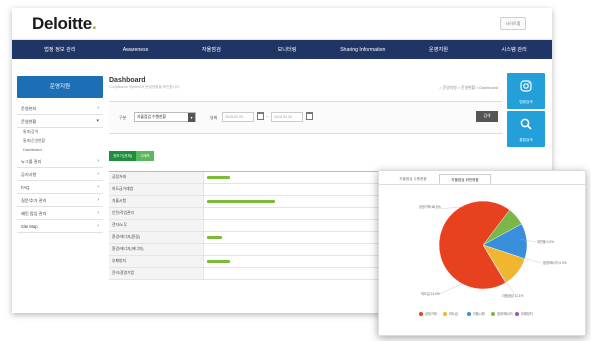  I want to click on row-label: 공정거래, so click(156, 177).